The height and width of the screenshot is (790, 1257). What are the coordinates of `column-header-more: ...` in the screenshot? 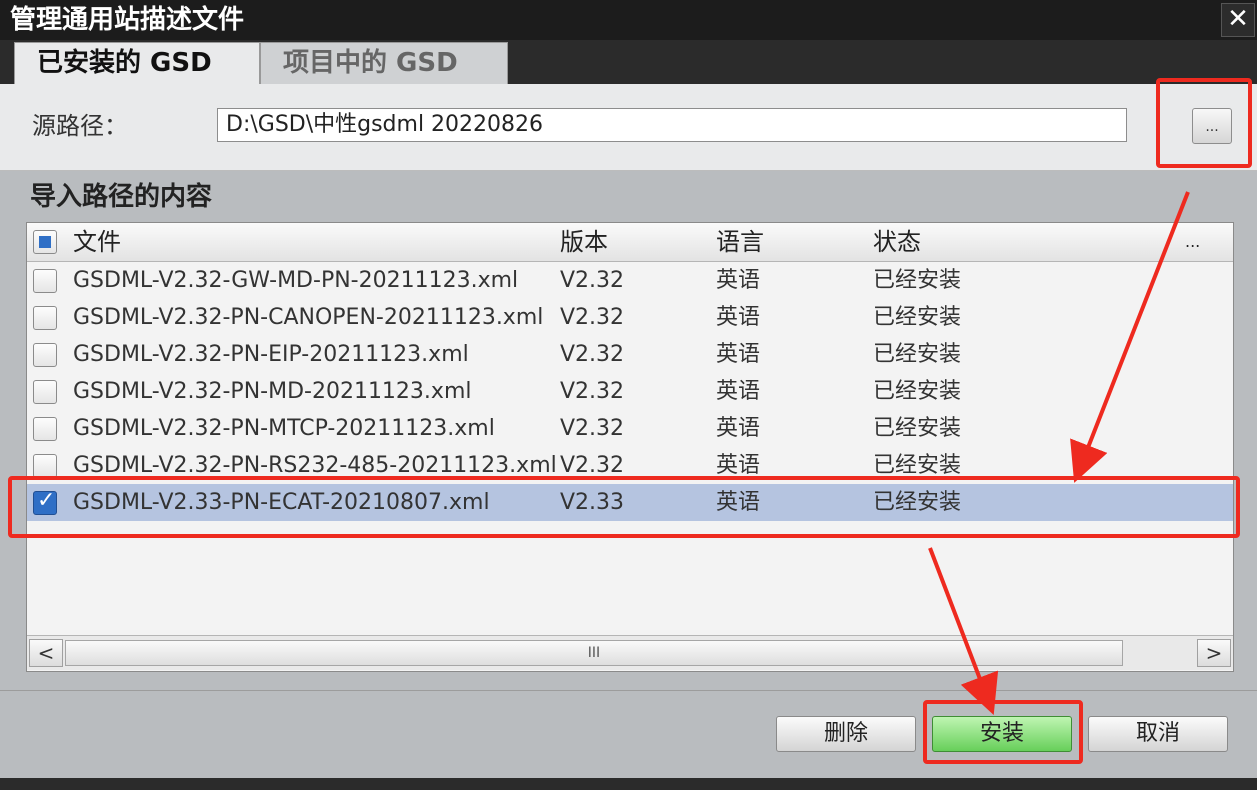 It's located at (1192, 242).